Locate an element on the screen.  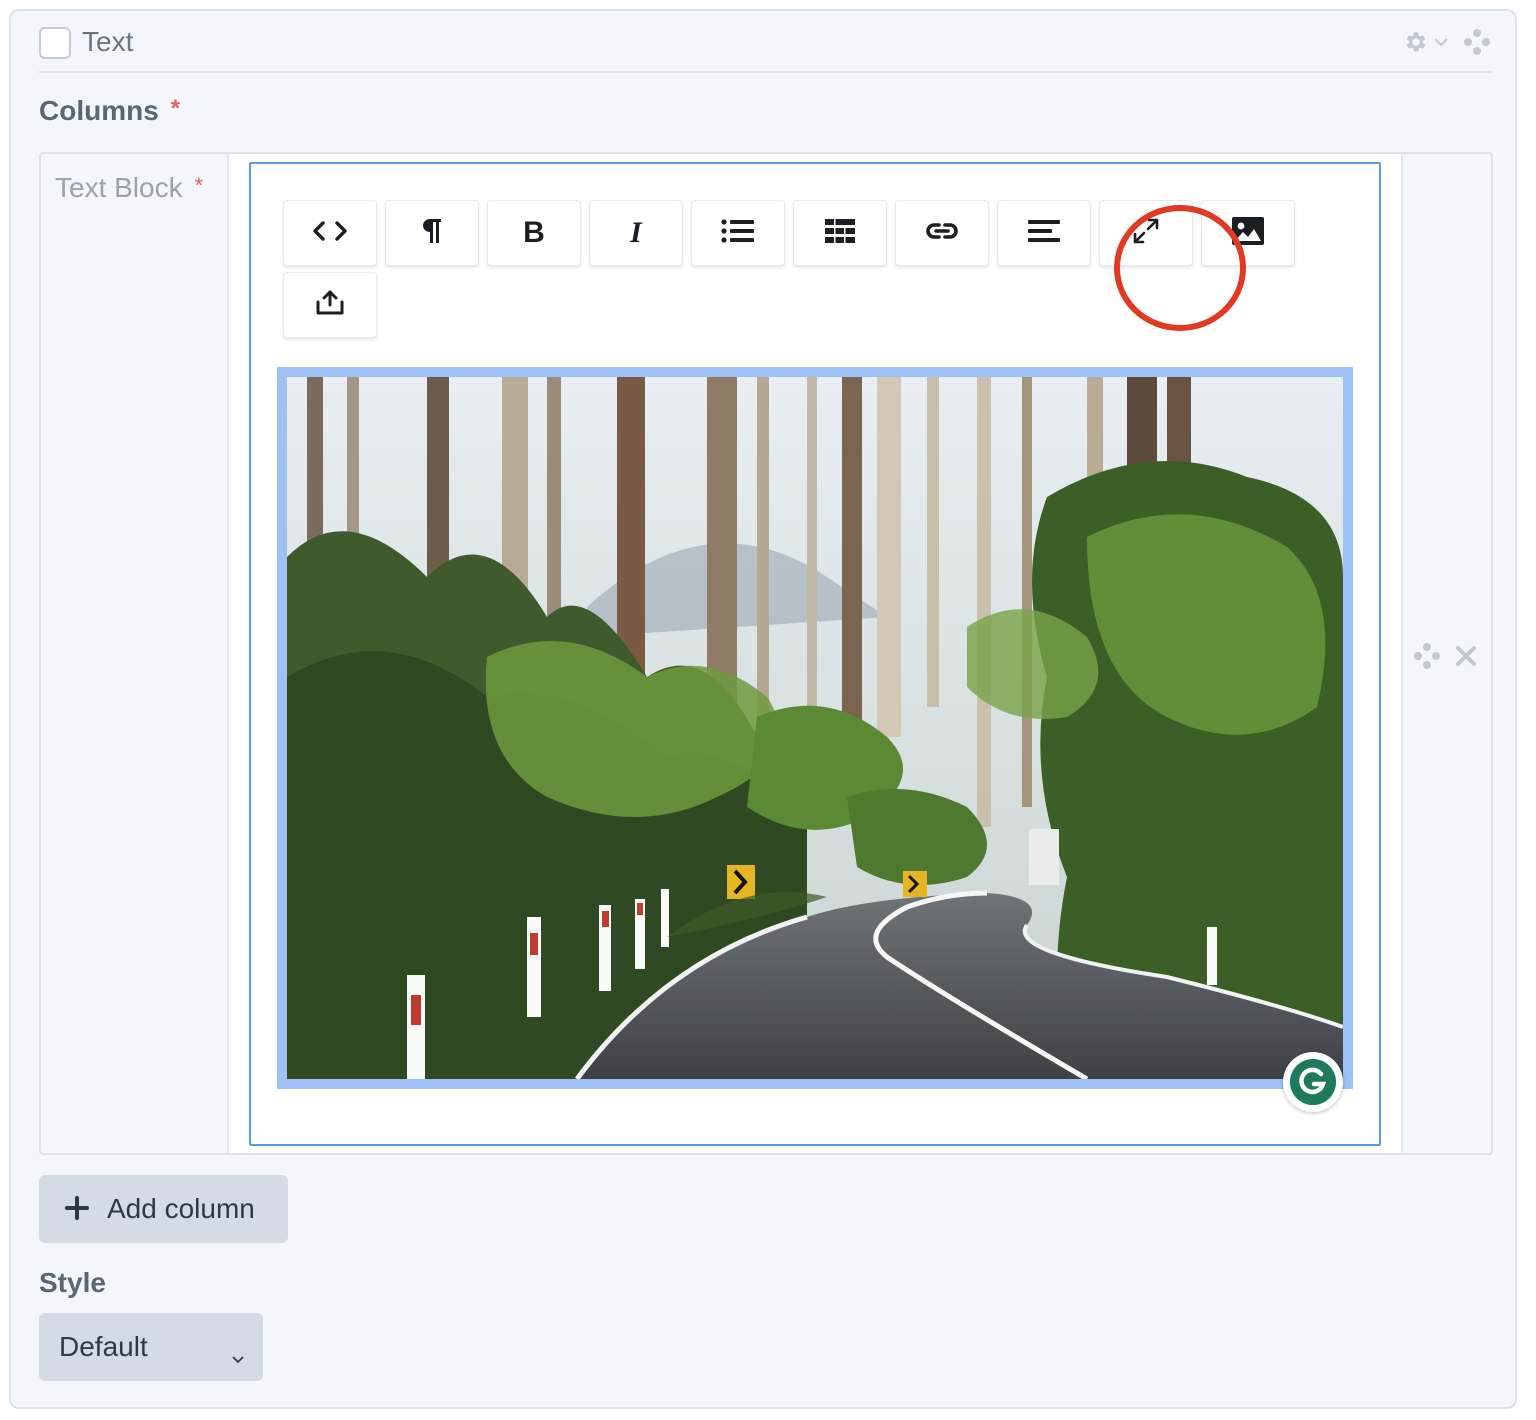
style-select: Default is located at coordinates (151, 1347).